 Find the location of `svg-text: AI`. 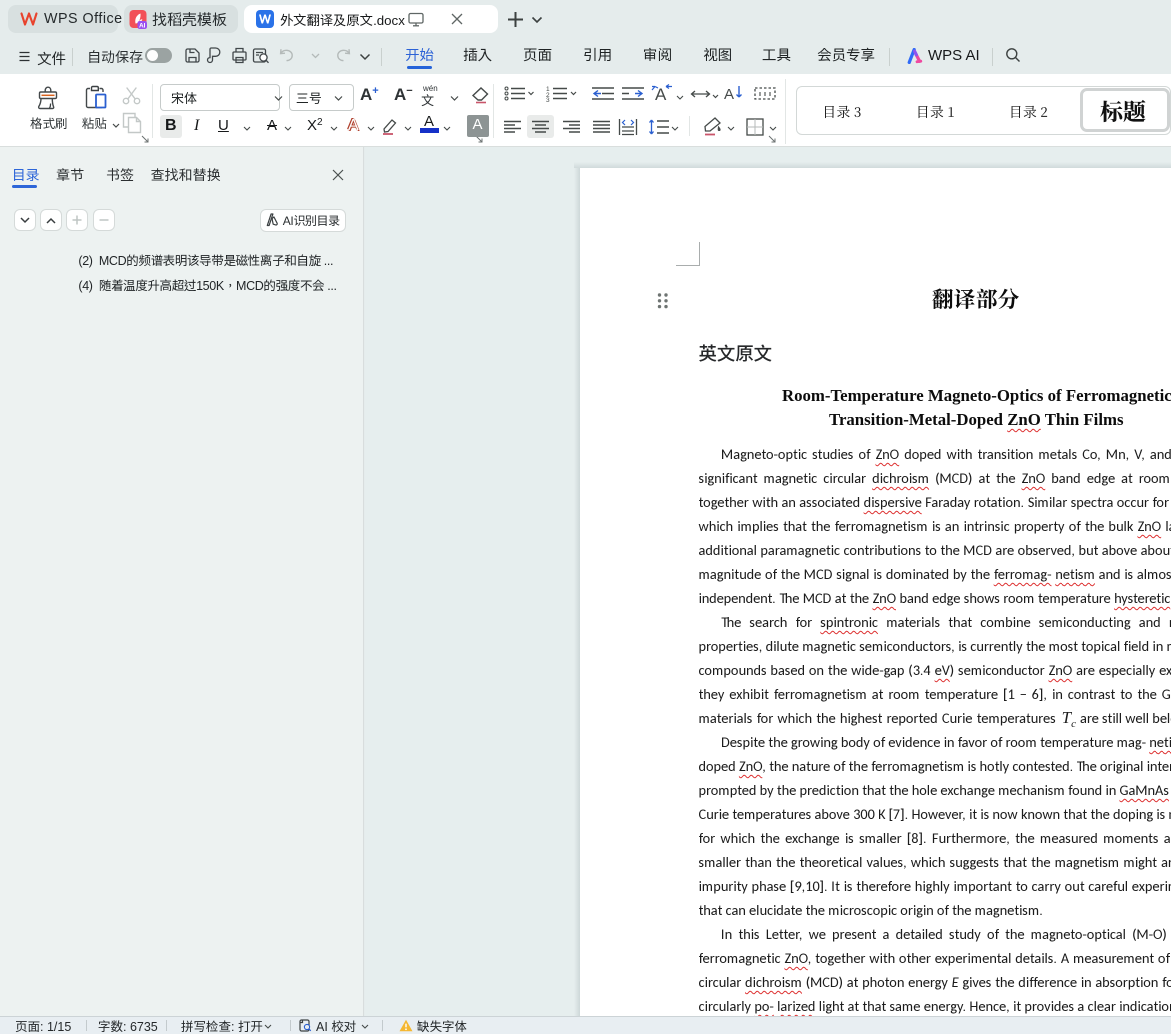

svg-text: AI is located at coordinates (142, 25).